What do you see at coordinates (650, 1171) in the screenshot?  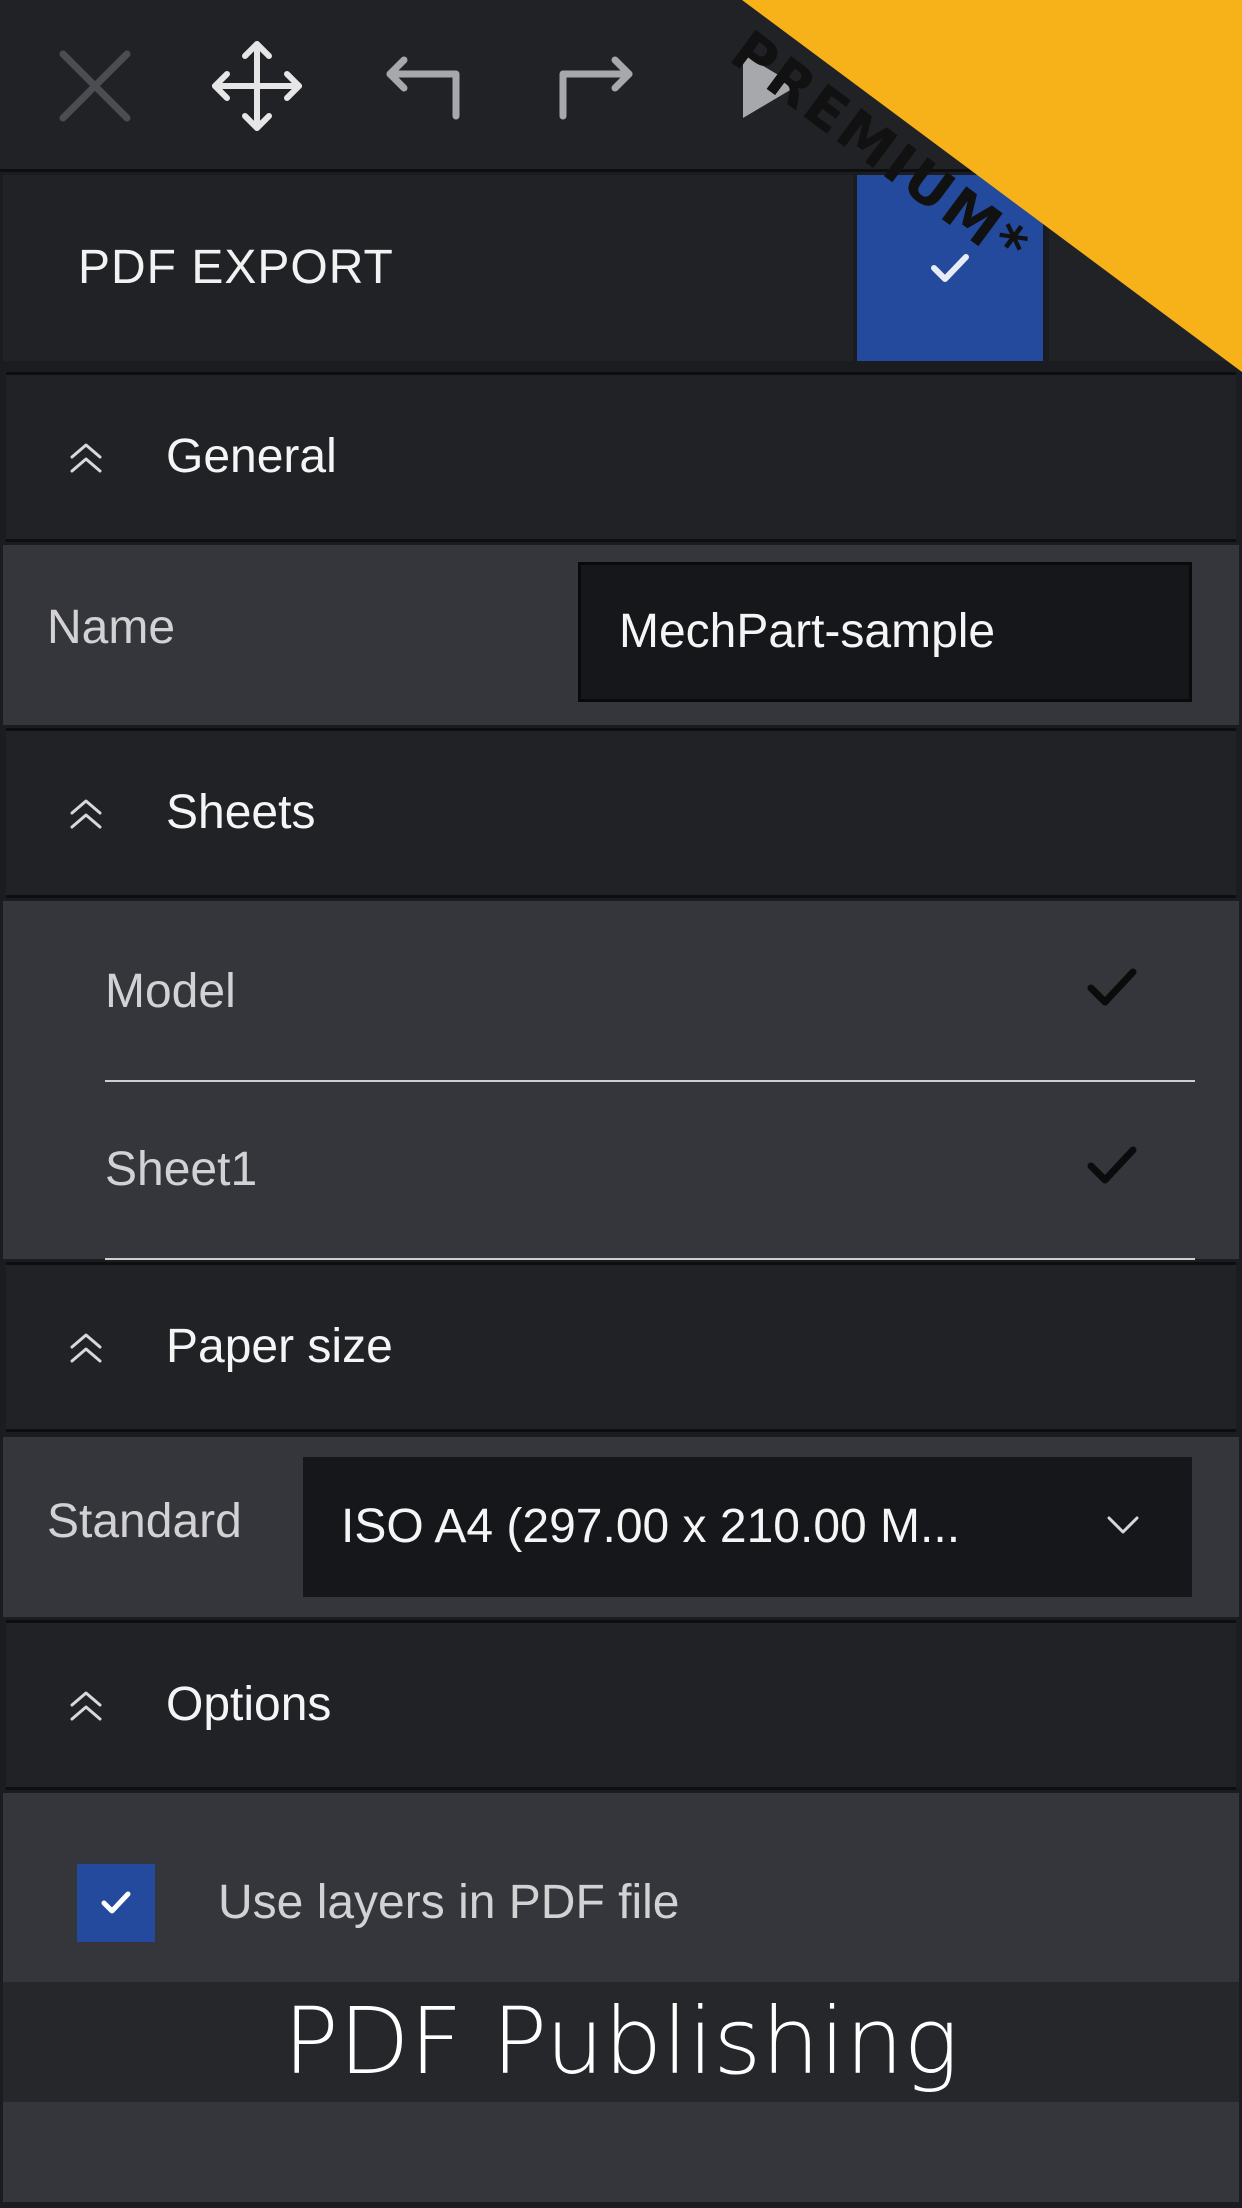 I see `sheet-item-sheet1: Sheet1` at bounding box center [650, 1171].